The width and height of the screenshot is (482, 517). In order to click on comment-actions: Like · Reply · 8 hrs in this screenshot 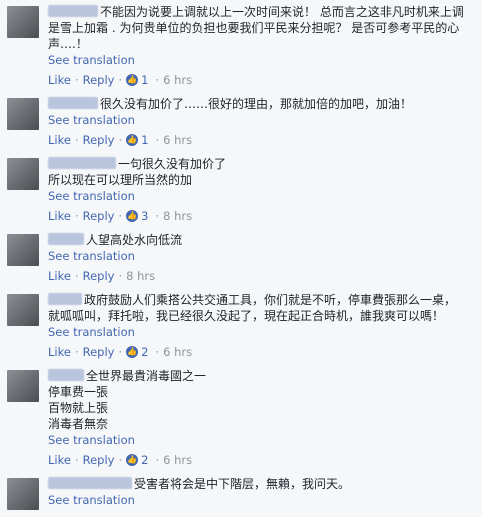, I will do `click(102, 276)`.